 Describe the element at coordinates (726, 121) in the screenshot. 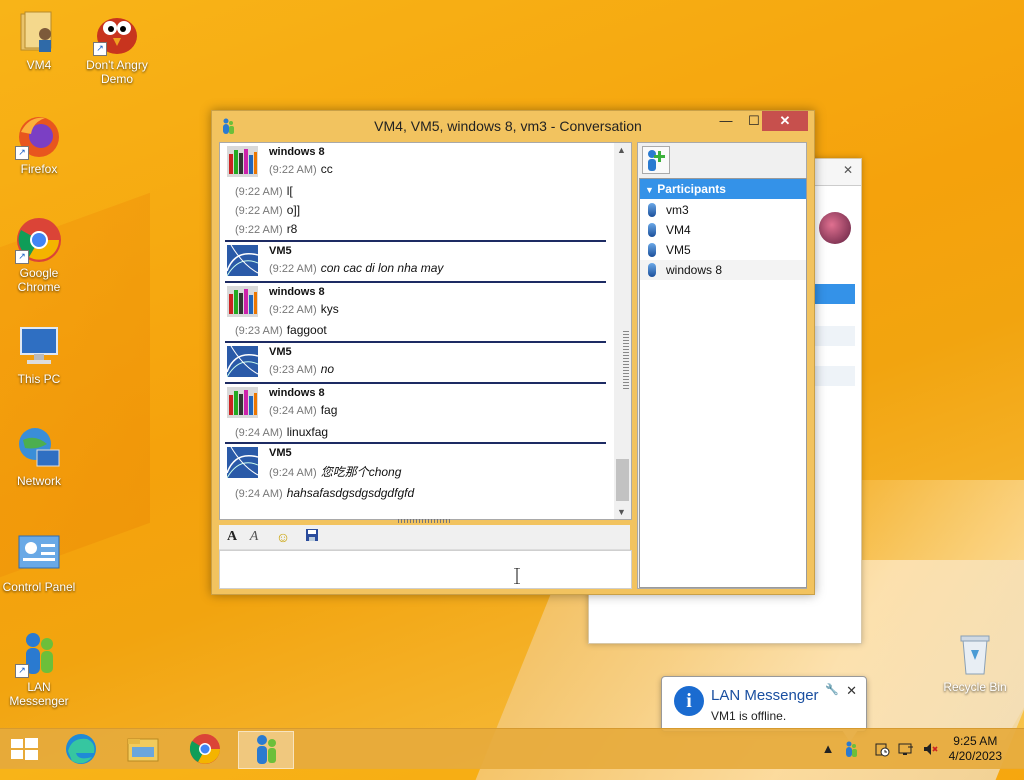

I see `minimize-button: —` at that location.